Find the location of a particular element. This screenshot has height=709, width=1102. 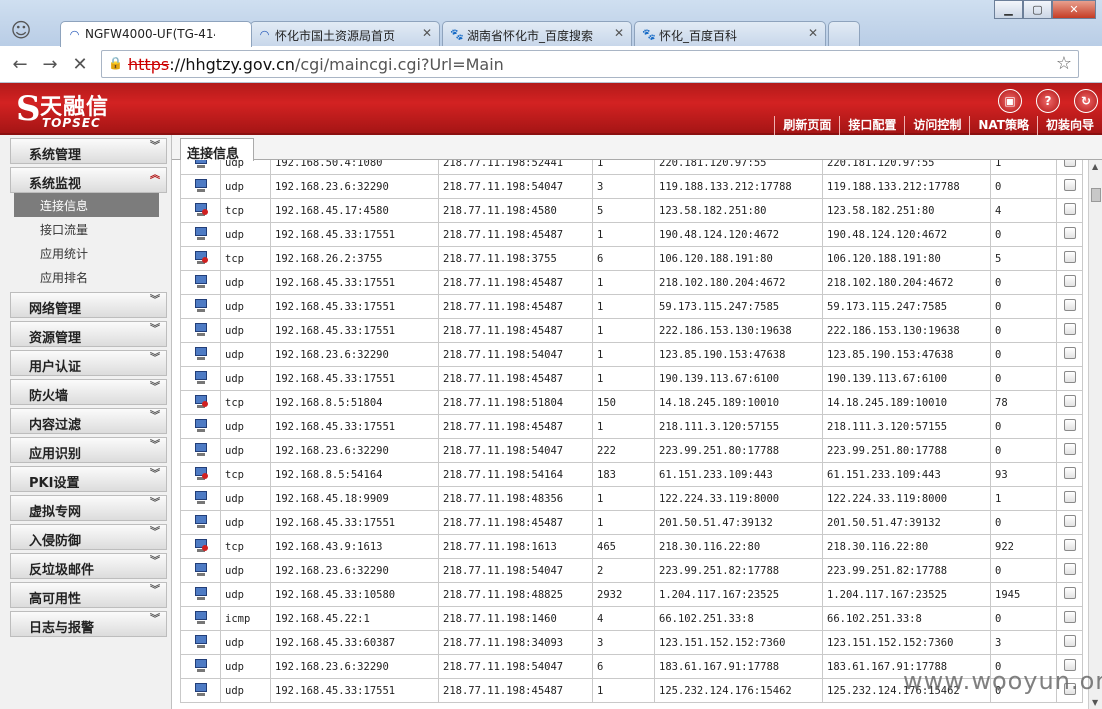

sidebar-section-high-availability: 高可用性 ︾ is located at coordinates (88, 595).